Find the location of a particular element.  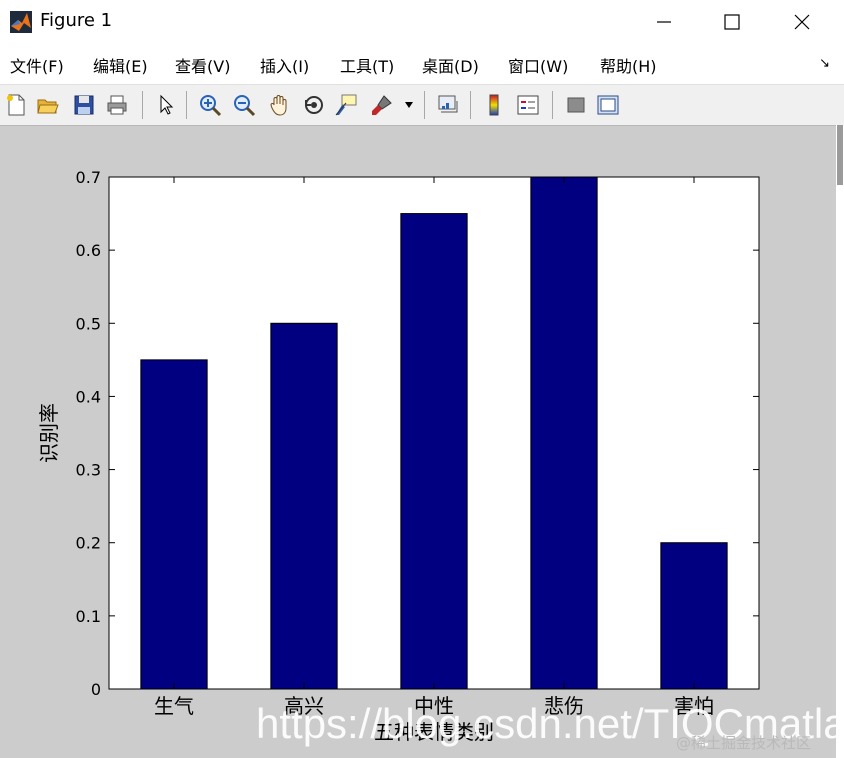

menu-file: 文件(F) is located at coordinates (37, 65).